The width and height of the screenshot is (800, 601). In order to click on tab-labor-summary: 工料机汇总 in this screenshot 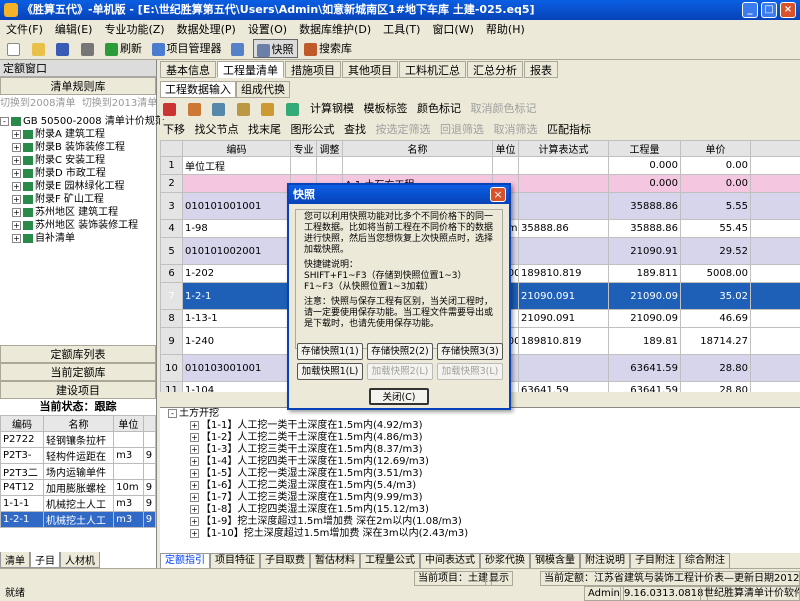, I will do `click(432, 69)`.